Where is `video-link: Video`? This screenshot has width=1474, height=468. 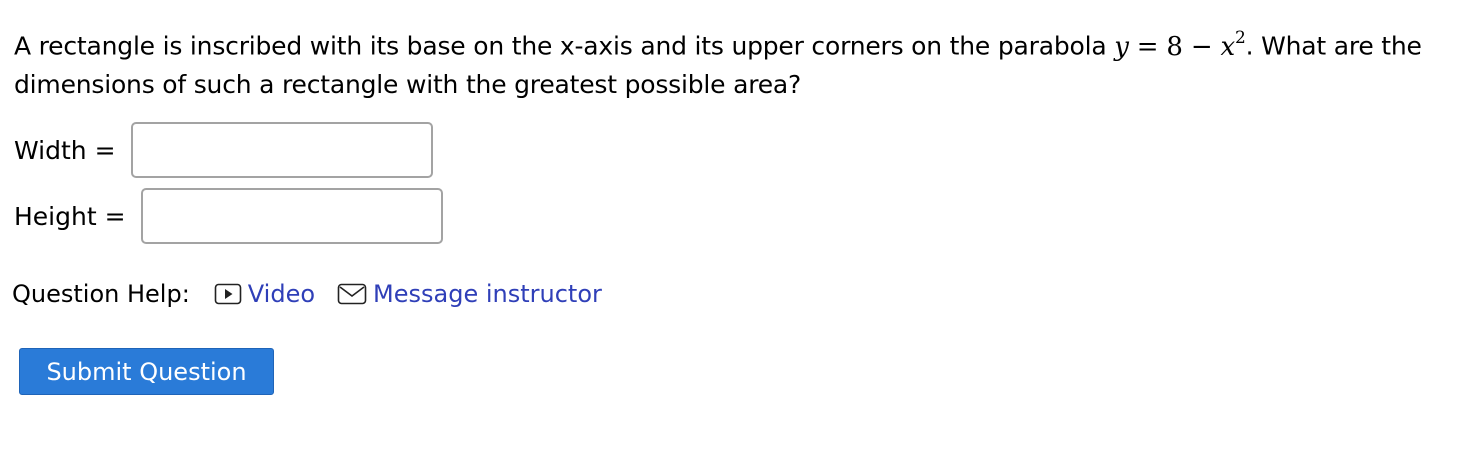 video-link: Video is located at coordinates (264, 294).